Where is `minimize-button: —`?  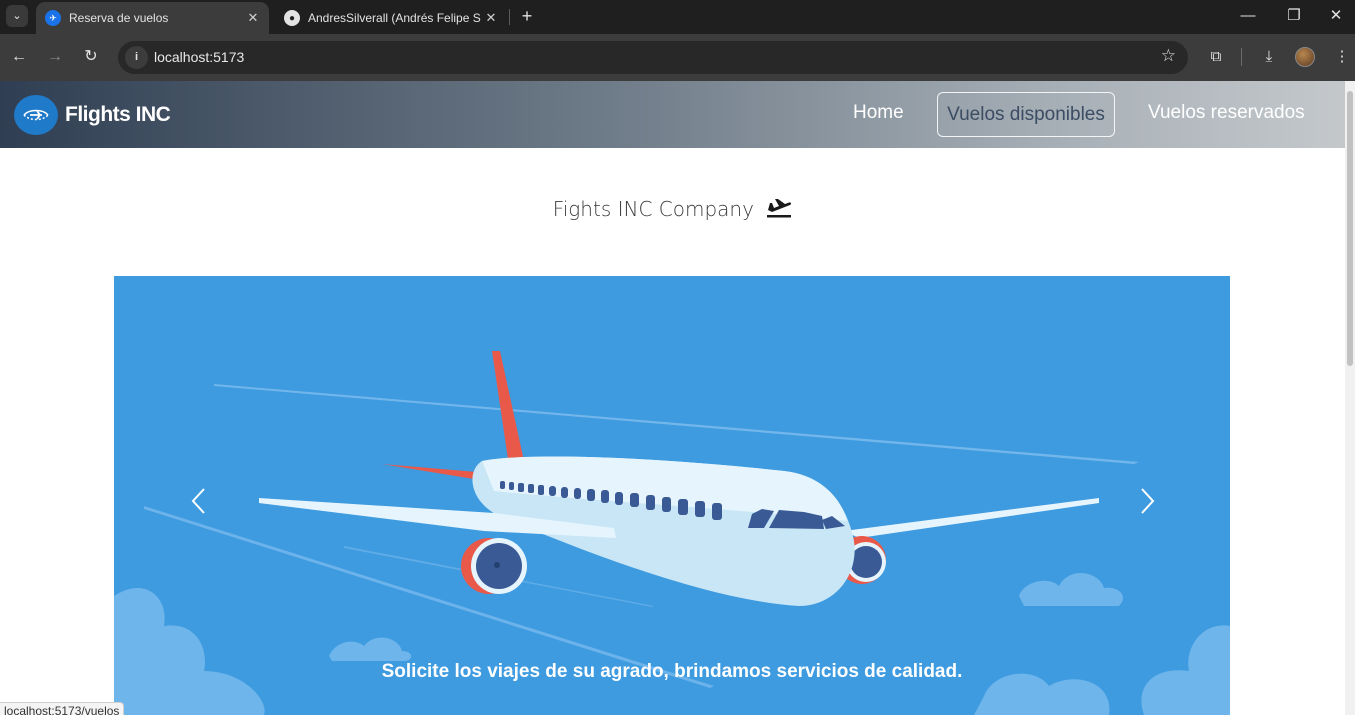
minimize-button: — is located at coordinates (1248, 16).